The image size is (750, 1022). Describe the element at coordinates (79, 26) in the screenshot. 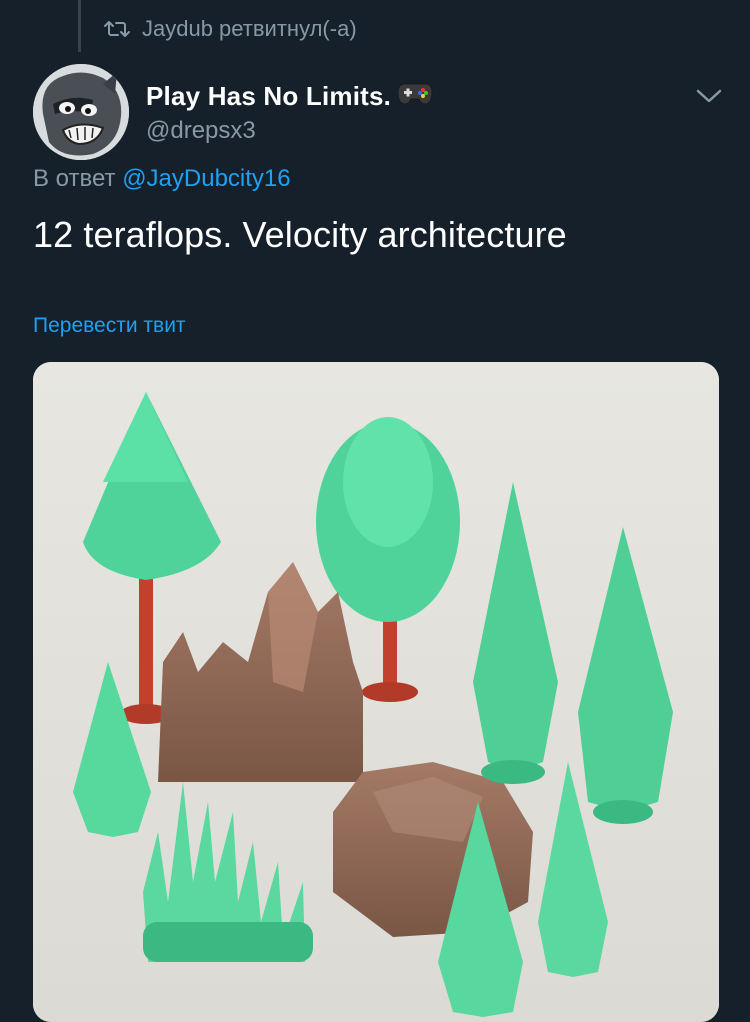

I see `thread-connector-line` at that location.